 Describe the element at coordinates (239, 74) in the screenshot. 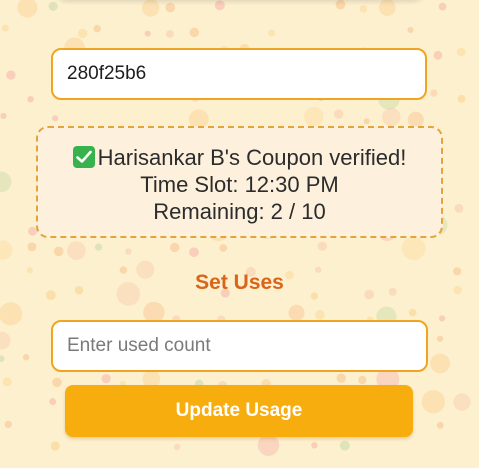

I see `coupon-code-input` at that location.